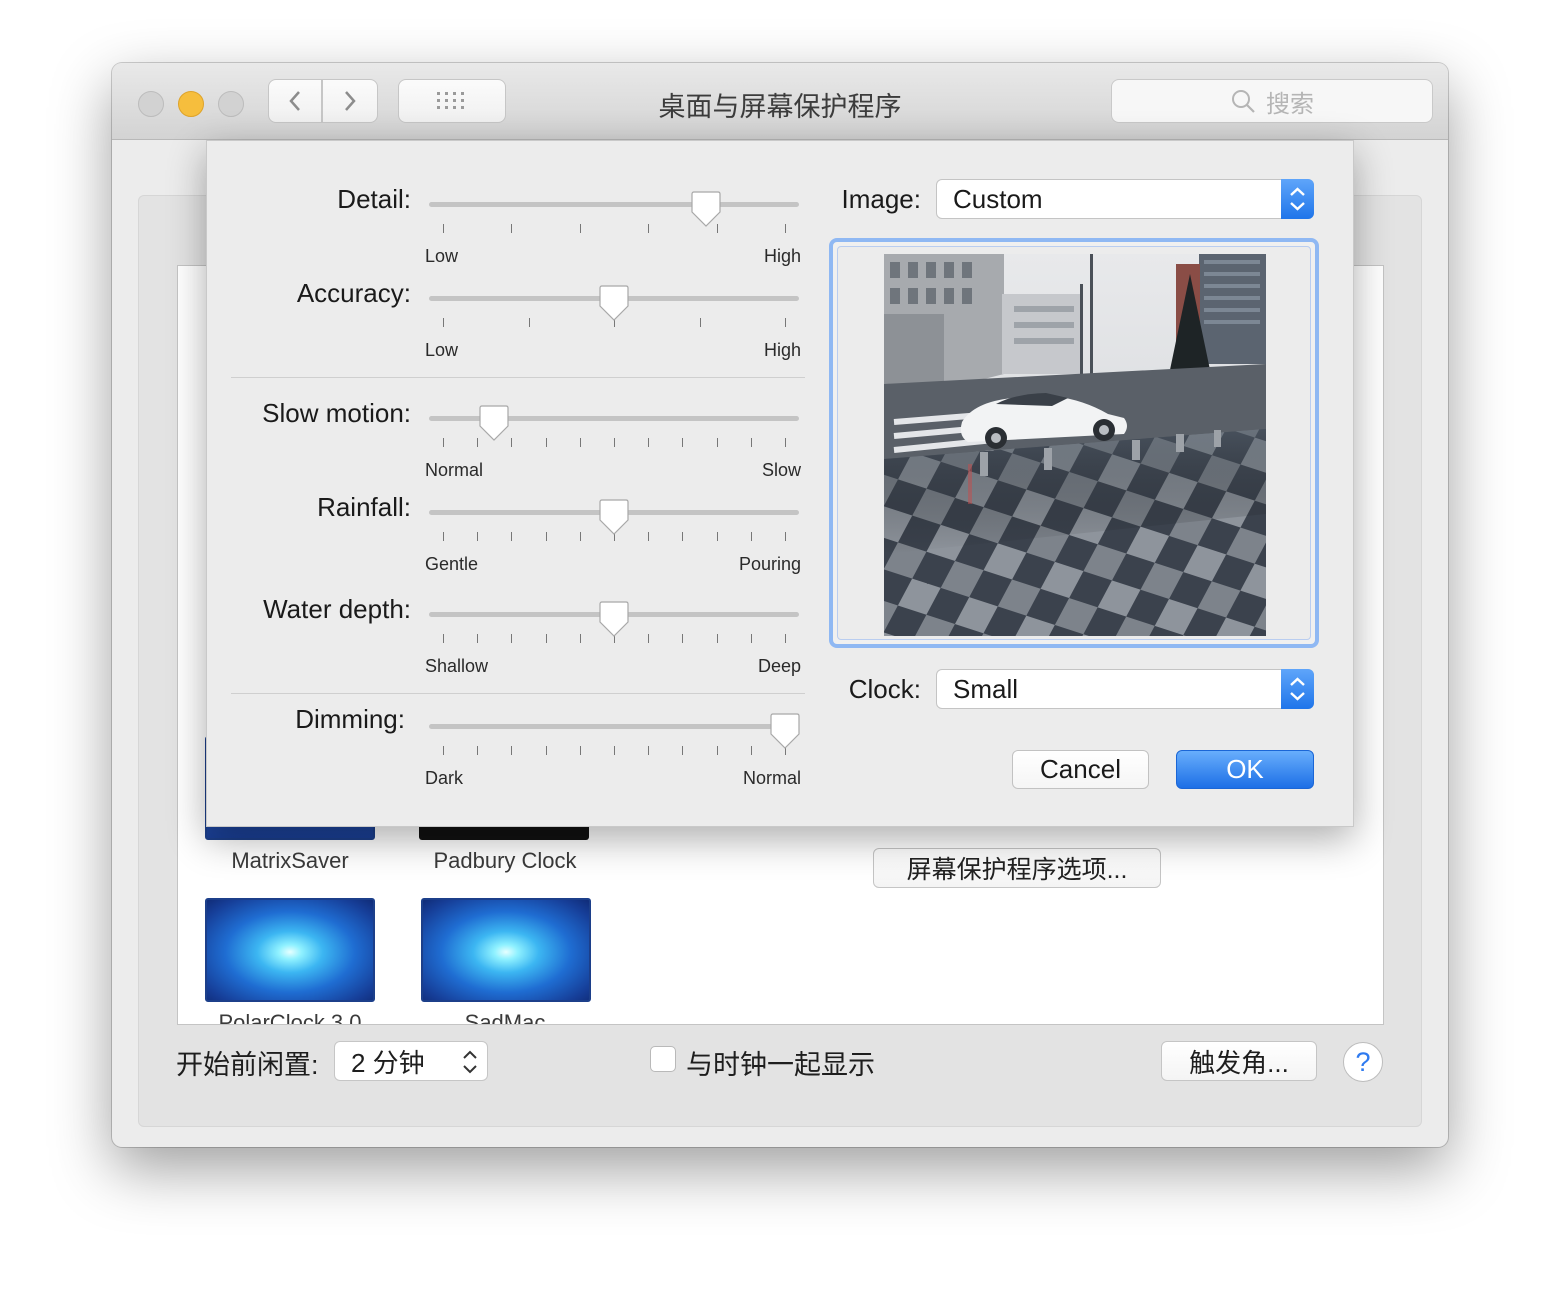 This screenshot has height=1308, width=1560. I want to click on water-depth-max-label: Deep, so click(779, 666).